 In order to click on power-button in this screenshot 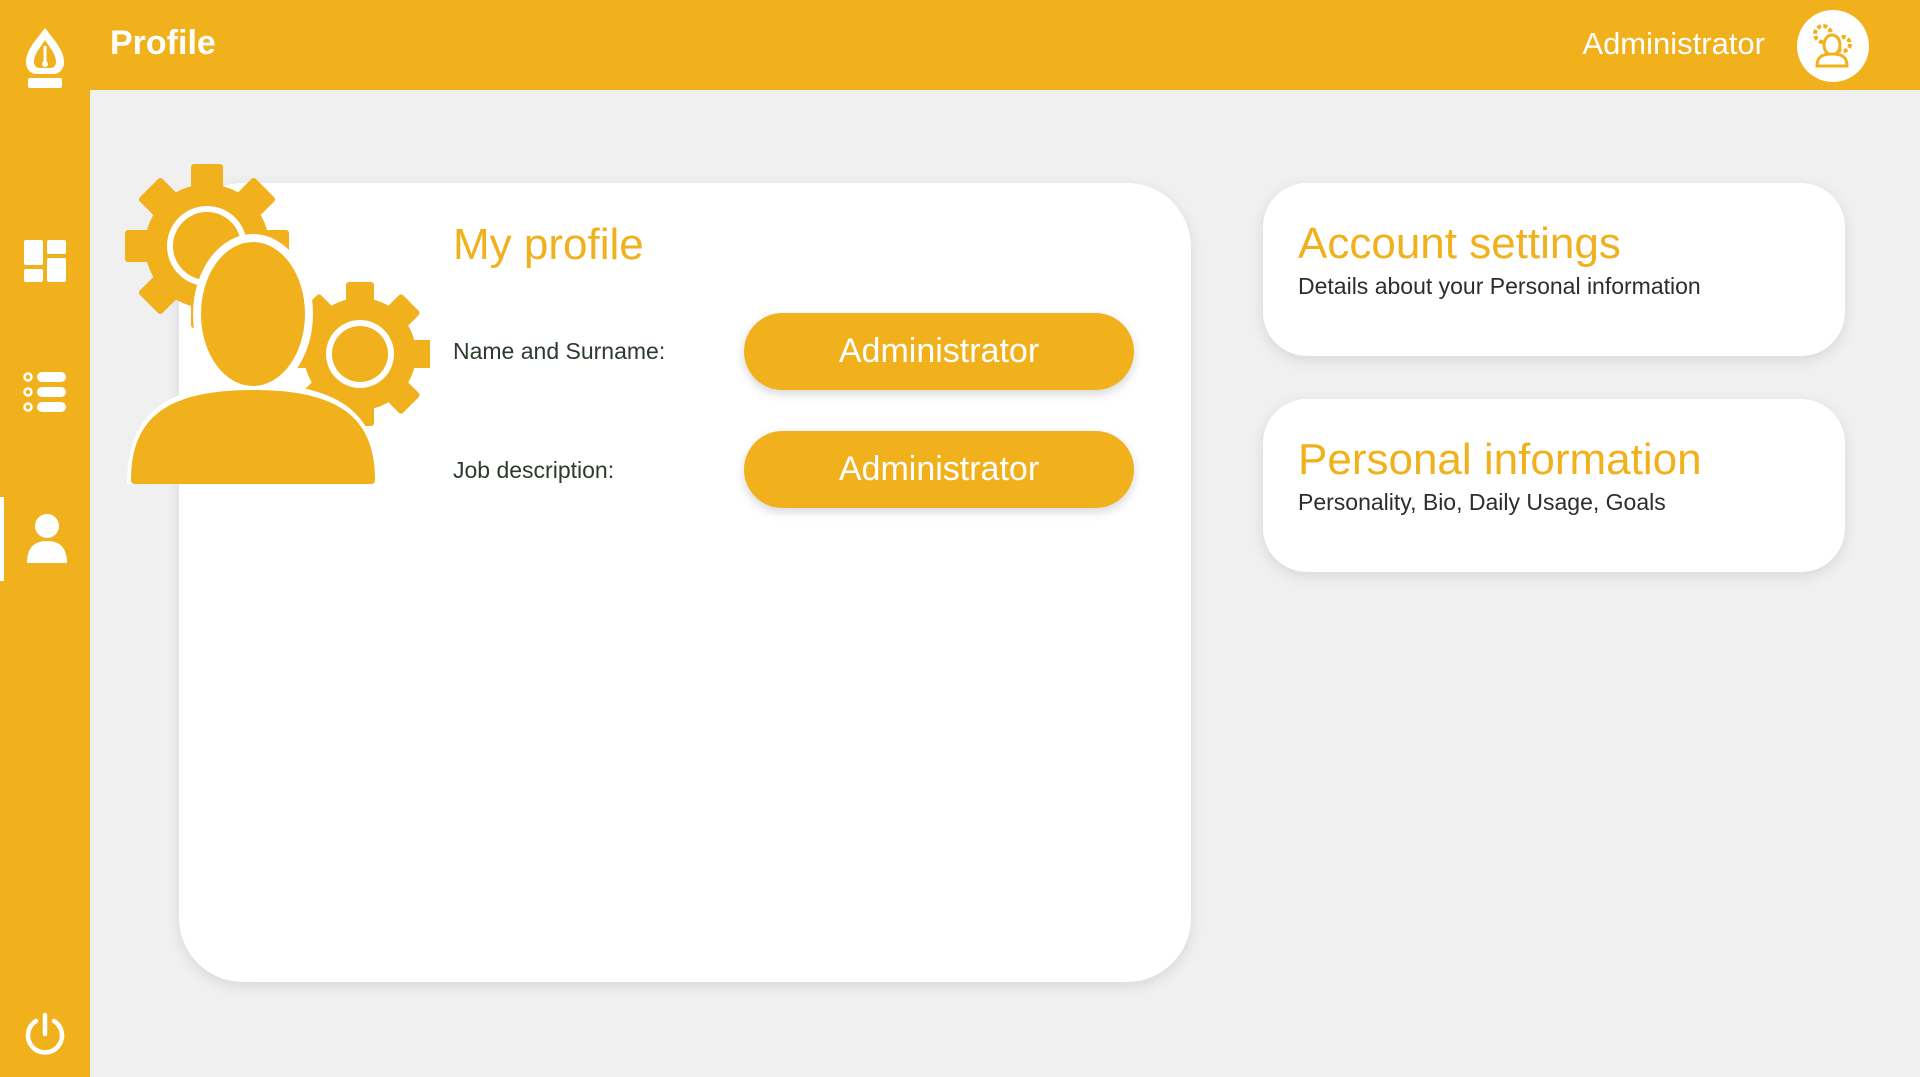, I will do `click(45, 1035)`.